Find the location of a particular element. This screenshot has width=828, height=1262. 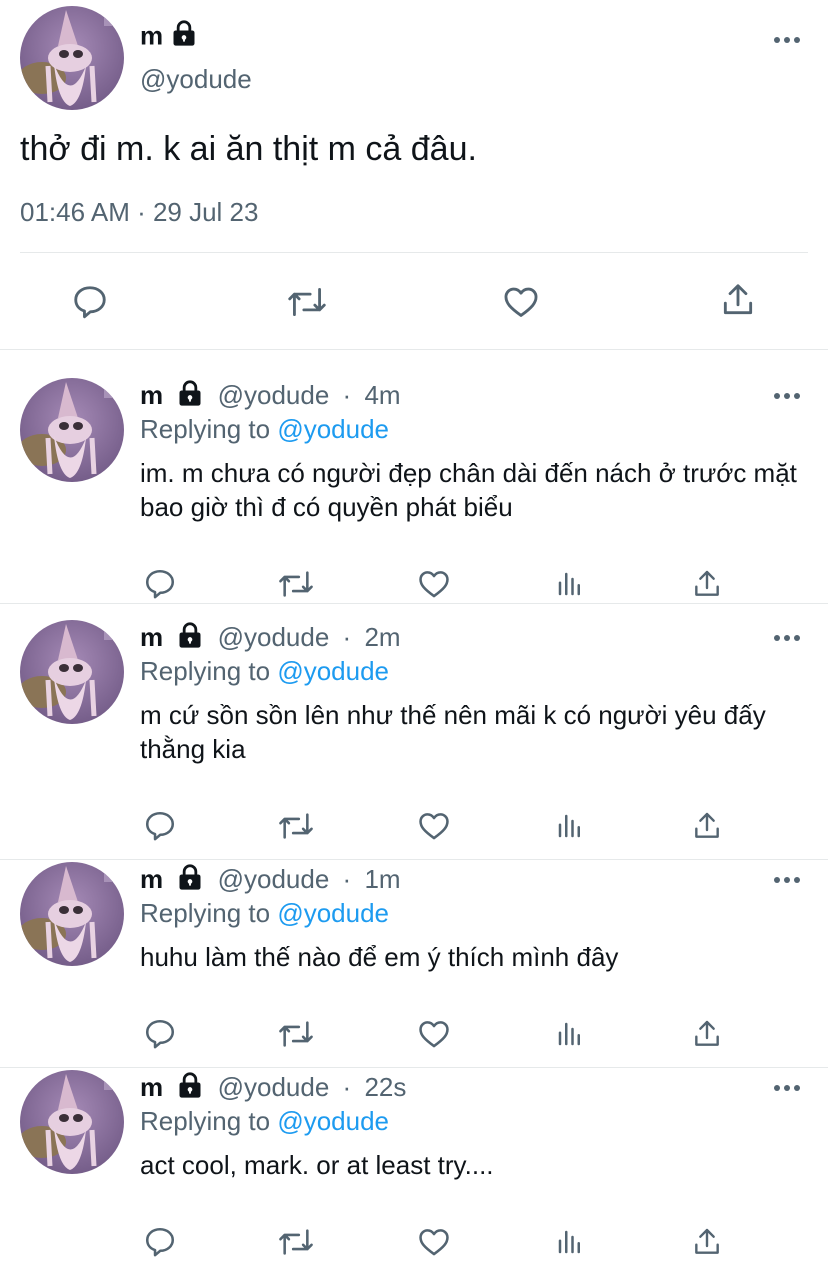

reply-header: m @yodude · 4m is located at coordinates (273, 397).